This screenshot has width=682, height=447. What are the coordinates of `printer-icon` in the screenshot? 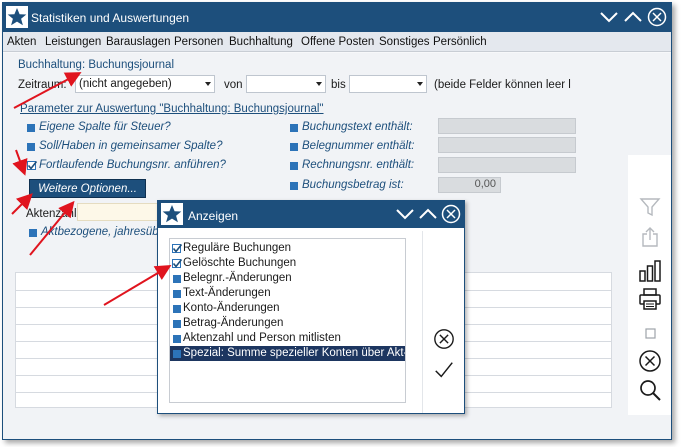 It's located at (650, 299).